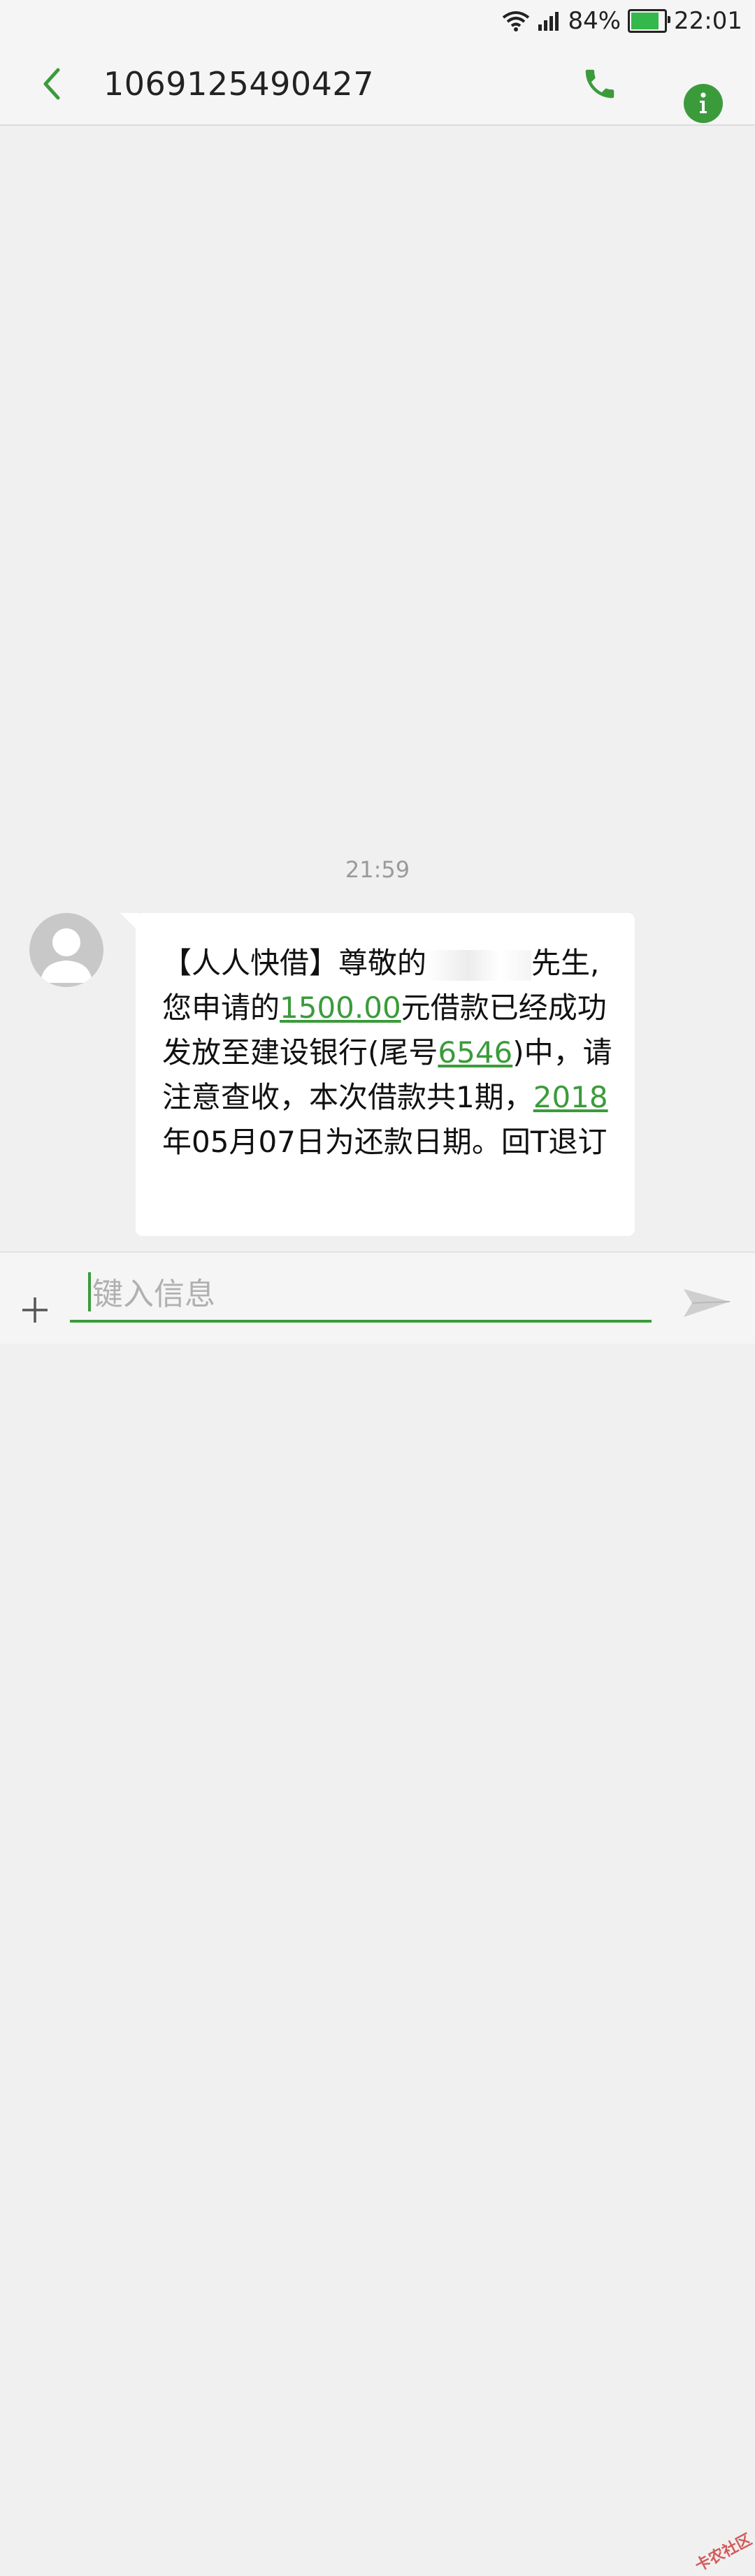 This screenshot has height=2576, width=755. I want to click on send-icon, so click(707, 1303).